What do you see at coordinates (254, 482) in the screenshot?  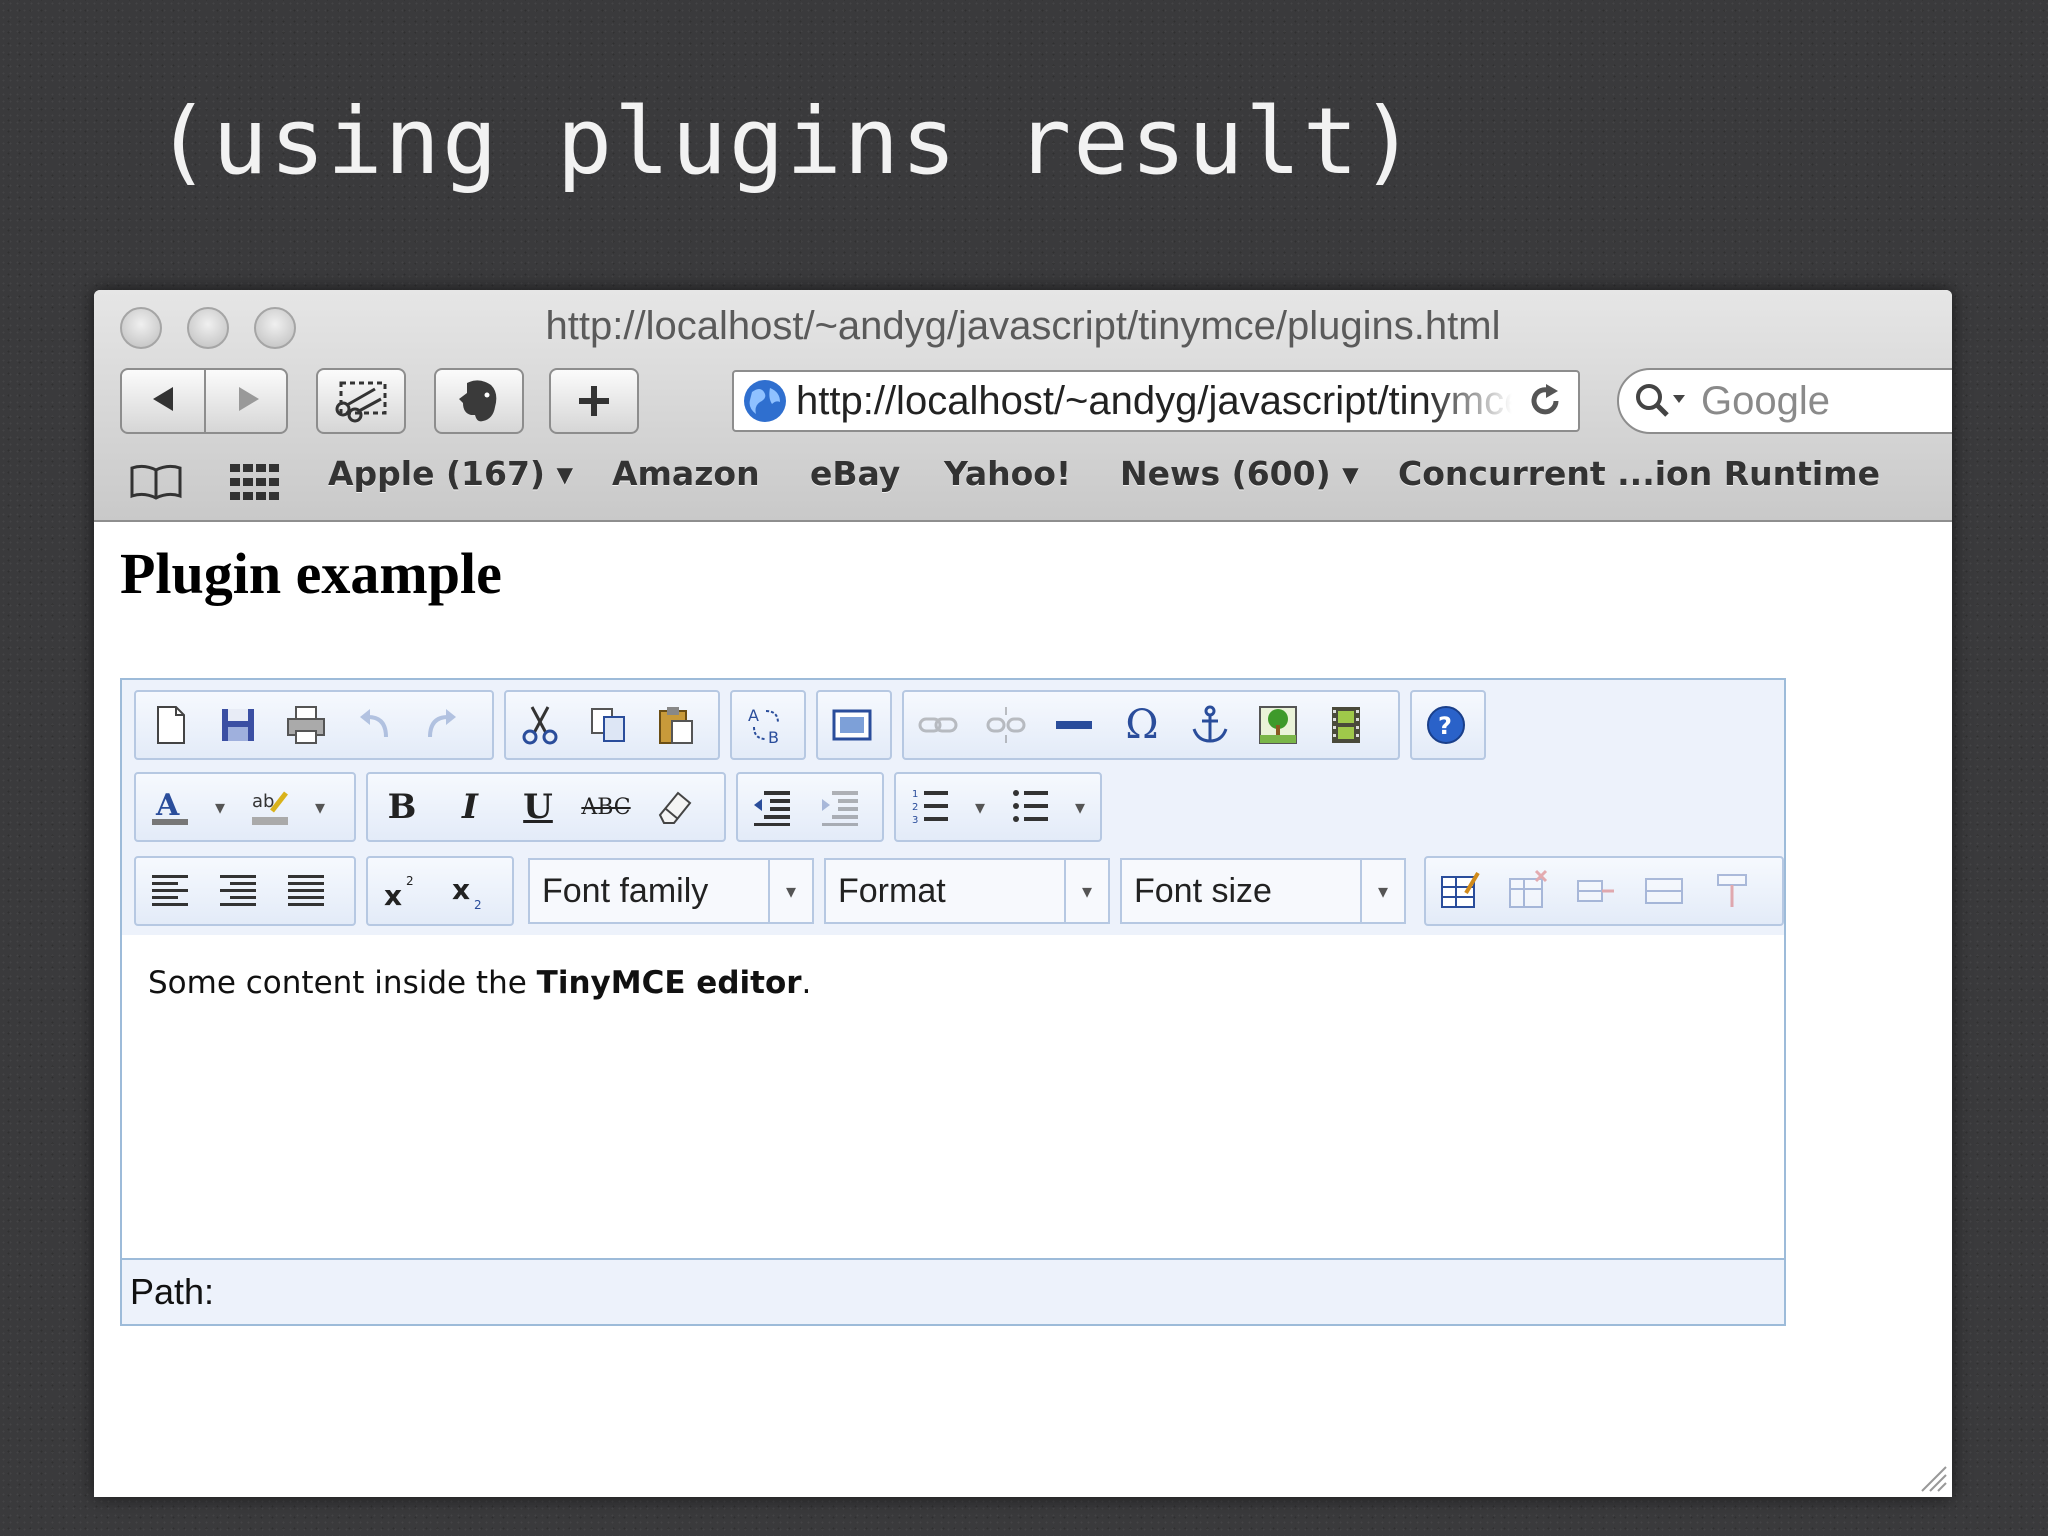 I see `grid-icon` at bounding box center [254, 482].